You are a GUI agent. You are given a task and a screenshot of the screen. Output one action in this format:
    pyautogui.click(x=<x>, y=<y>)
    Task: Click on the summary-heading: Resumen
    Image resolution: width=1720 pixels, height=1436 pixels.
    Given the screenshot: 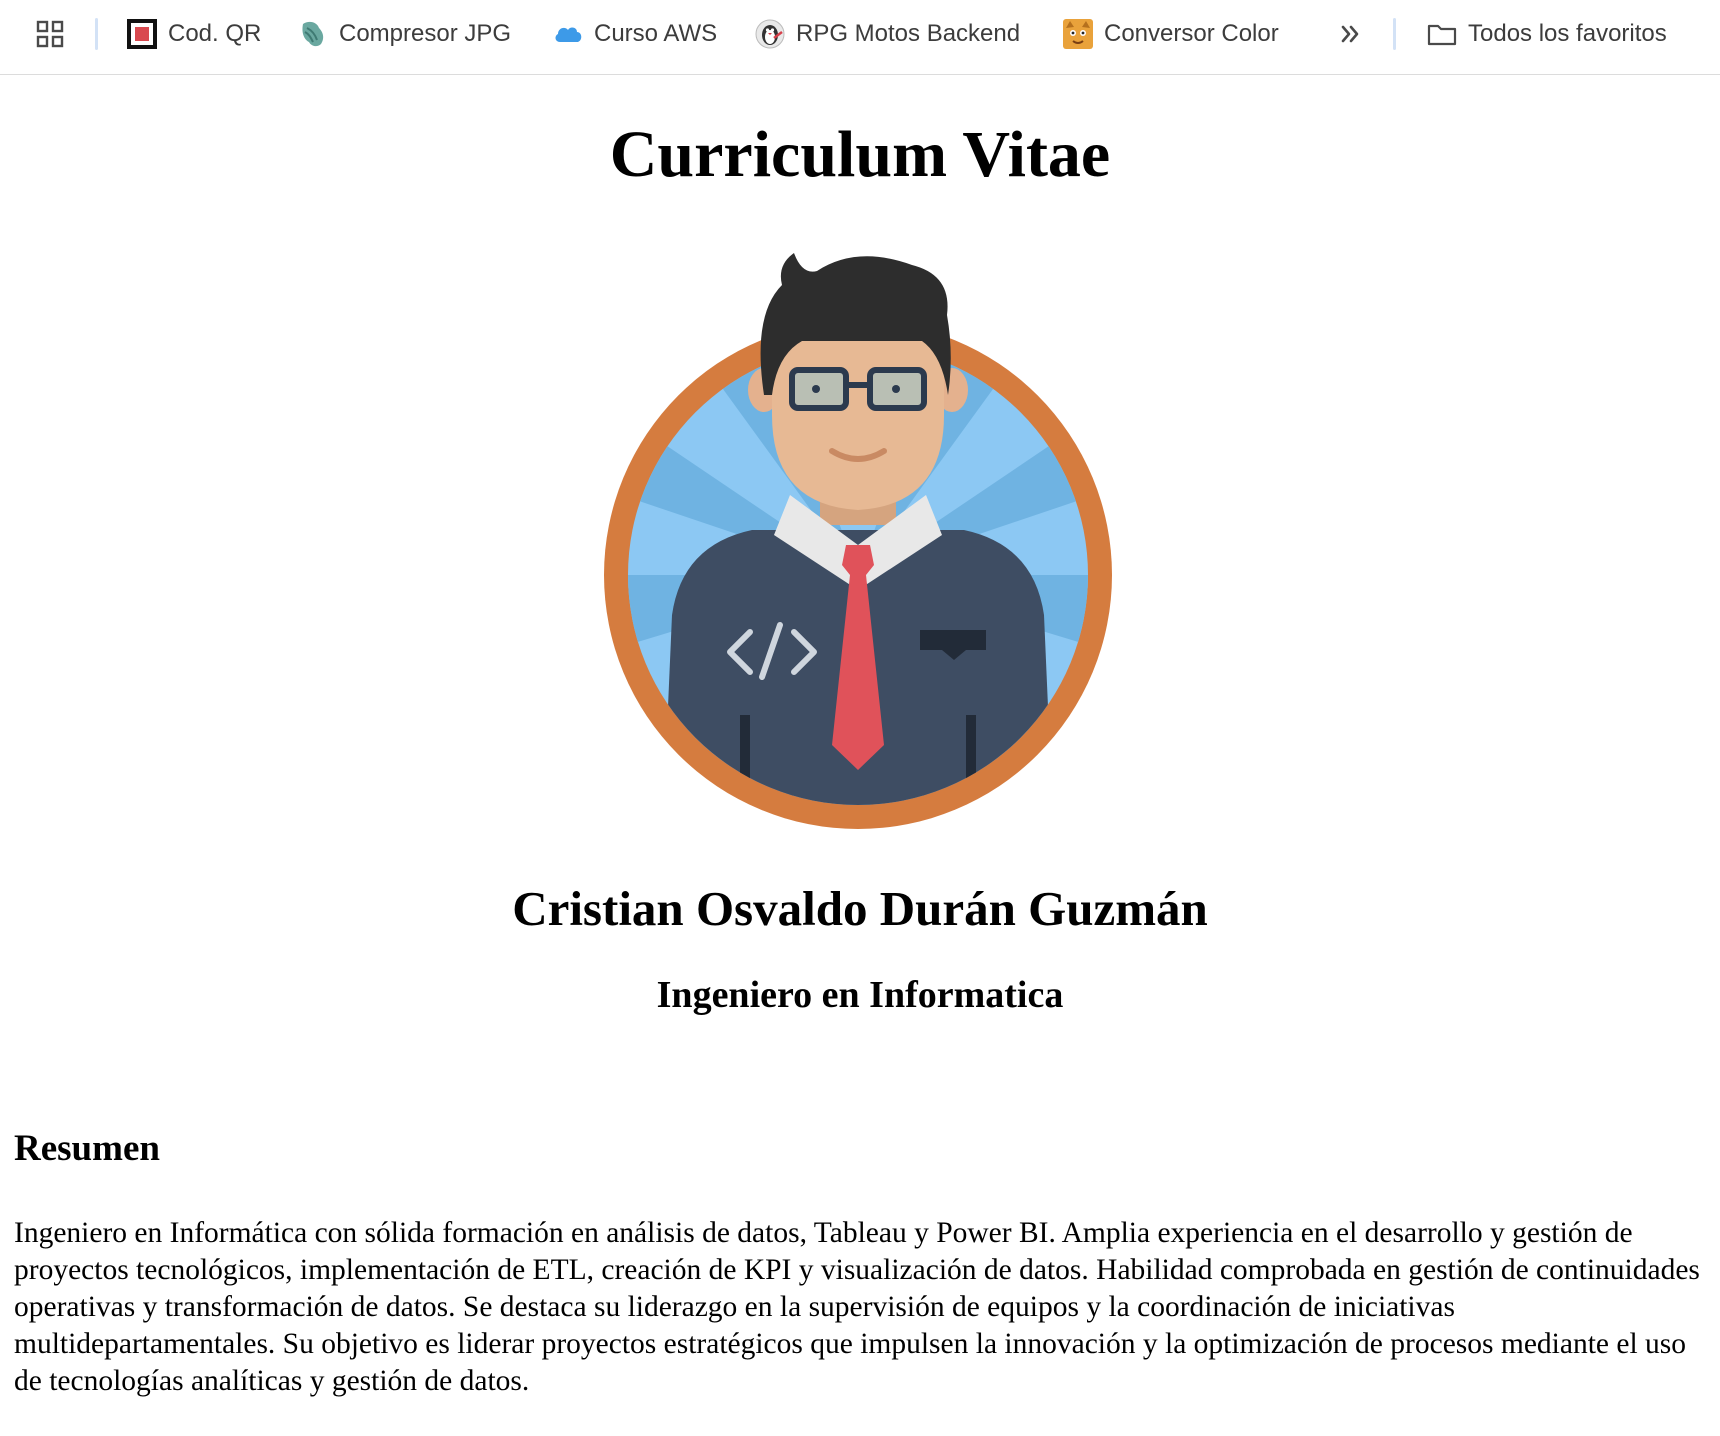 What is the action you would take?
    pyautogui.click(x=87, y=1148)
    